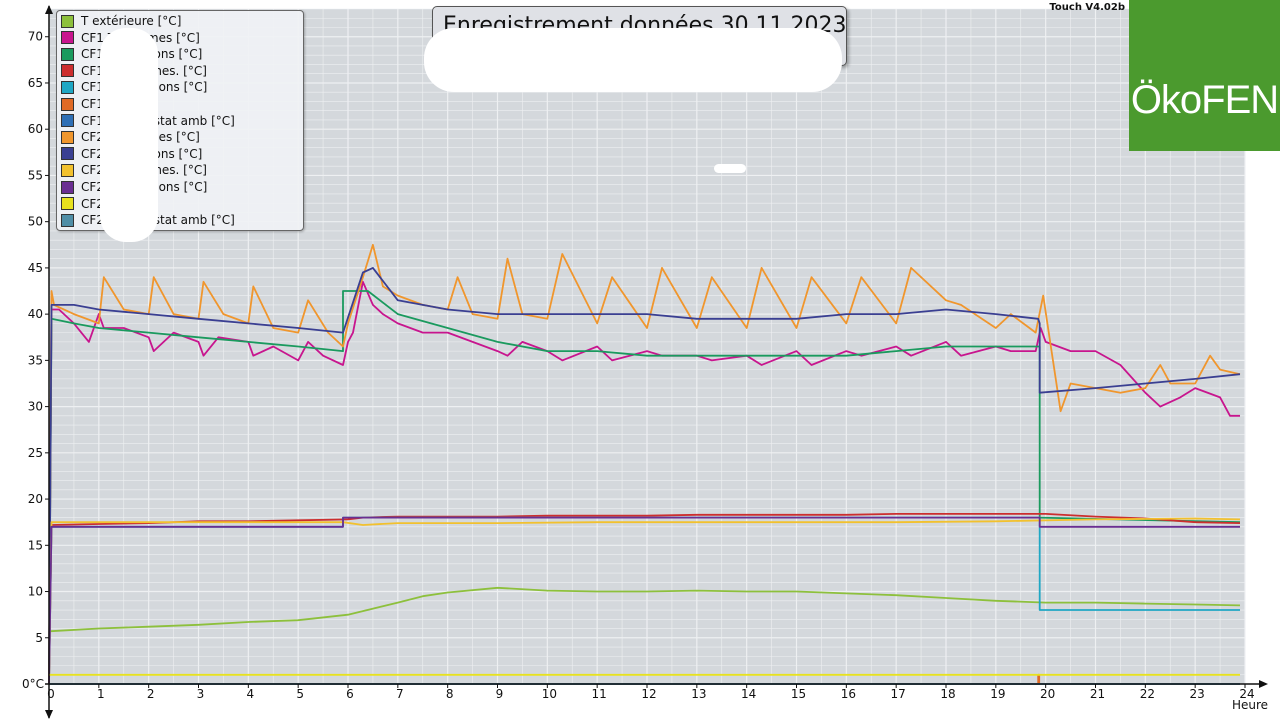  I want to click on y-tick-label: 25, so click(35, 453).